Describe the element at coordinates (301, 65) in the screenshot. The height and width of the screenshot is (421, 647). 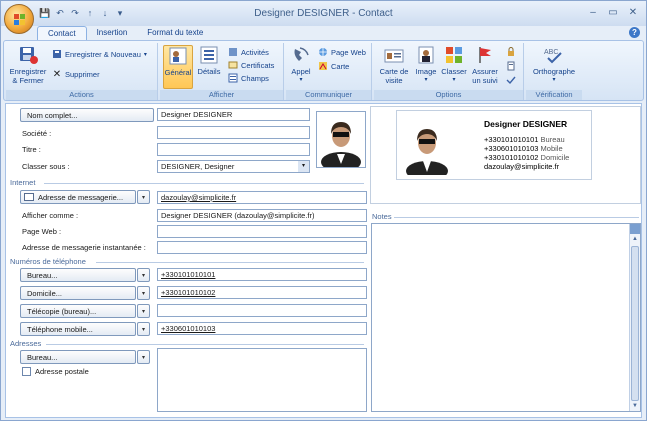
I see `appel-button: Appel ▾` at that location.